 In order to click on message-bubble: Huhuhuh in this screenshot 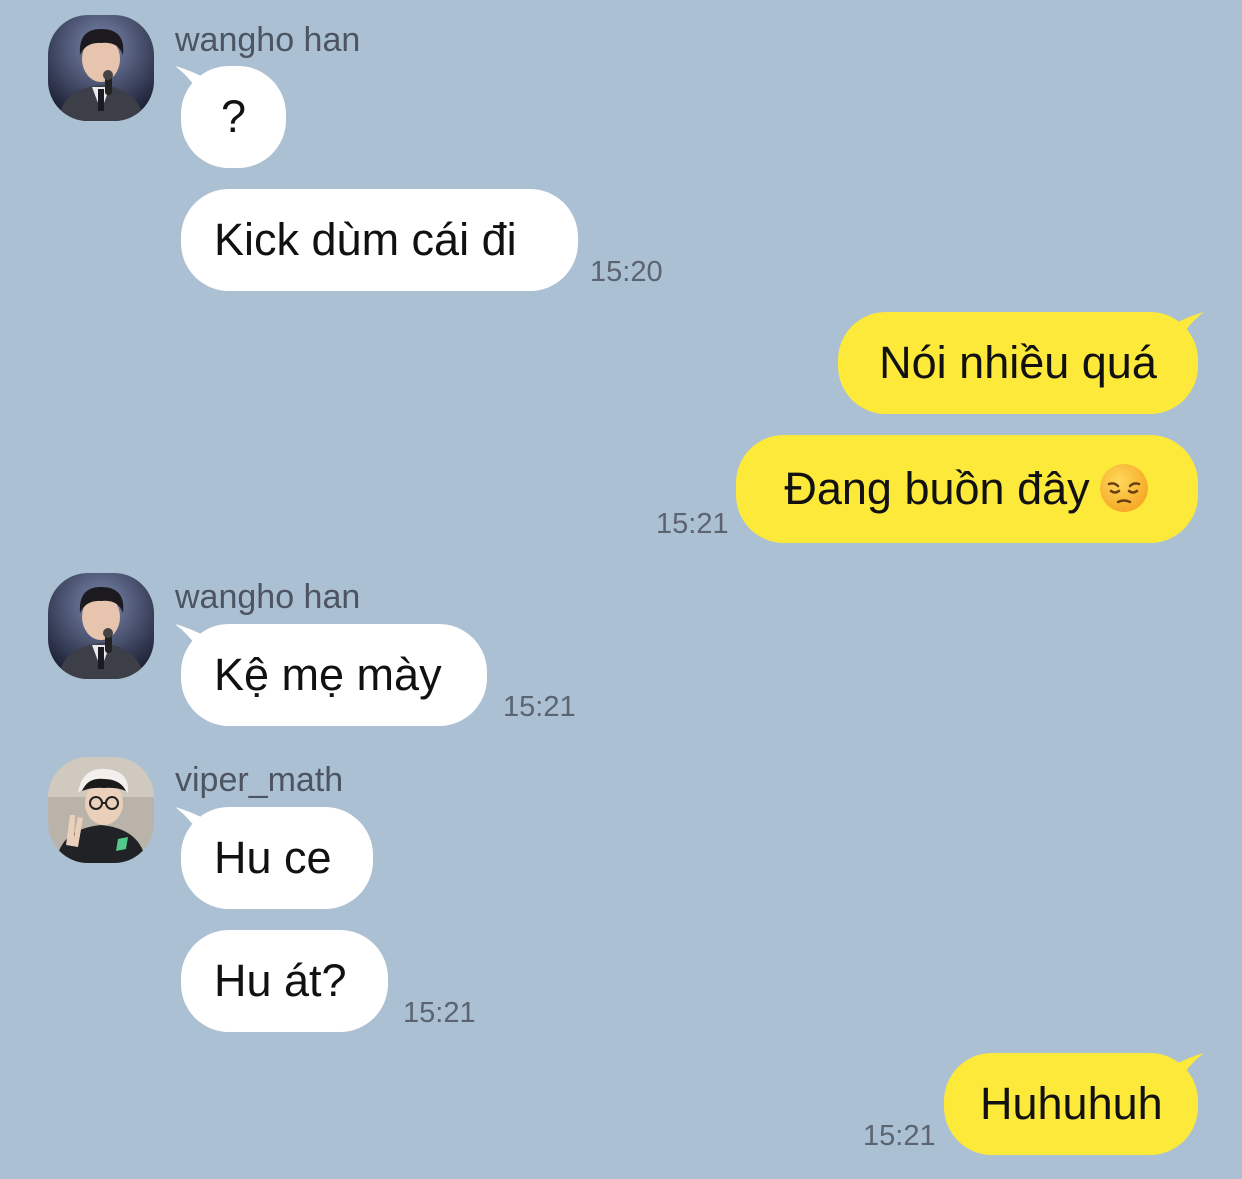, I will do `click(1071, 1104)`.